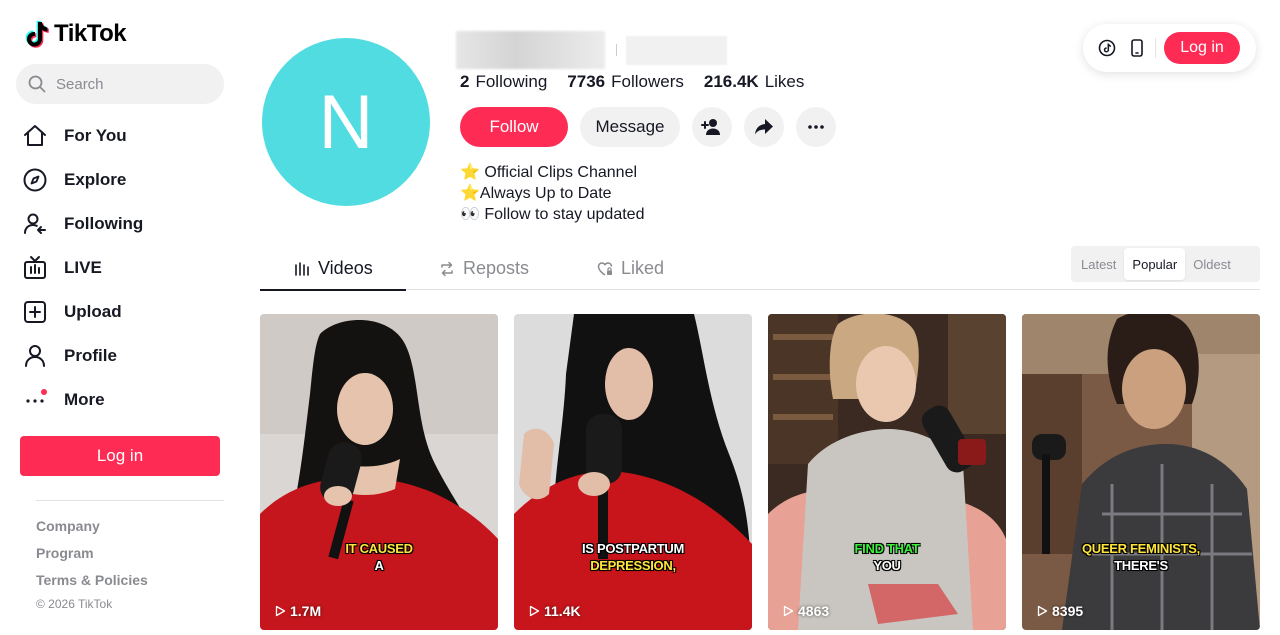  Describe the element at coordinates (1155, 264) in the screenshot. I see `sort-popular: Popular` at that location.